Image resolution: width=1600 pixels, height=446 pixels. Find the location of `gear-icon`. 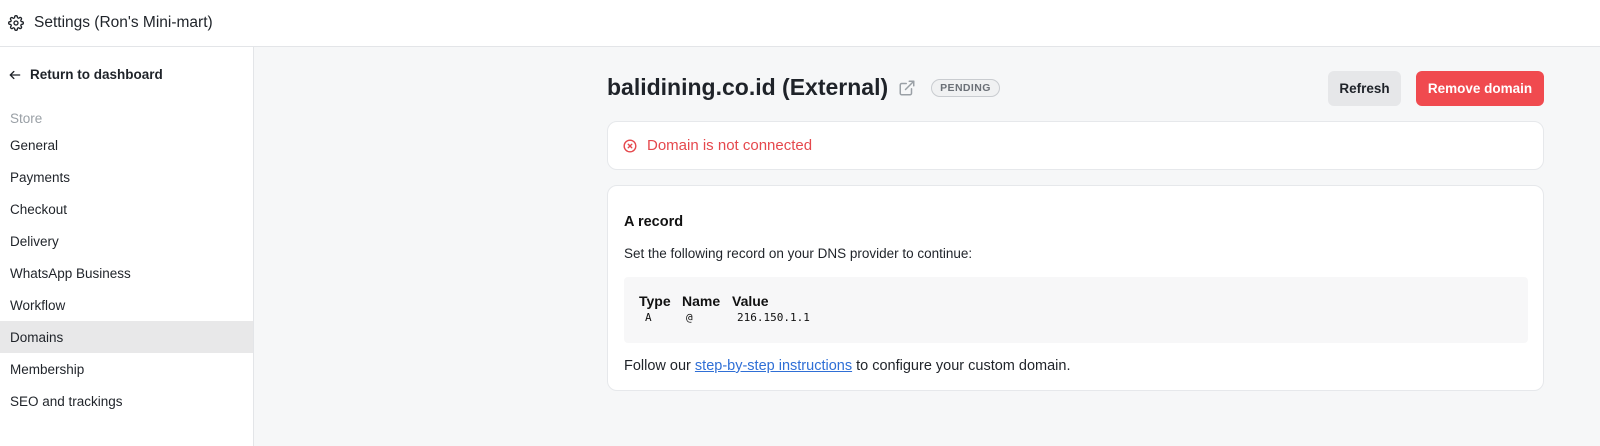

gear-icon is located at coordinates (16, 23).